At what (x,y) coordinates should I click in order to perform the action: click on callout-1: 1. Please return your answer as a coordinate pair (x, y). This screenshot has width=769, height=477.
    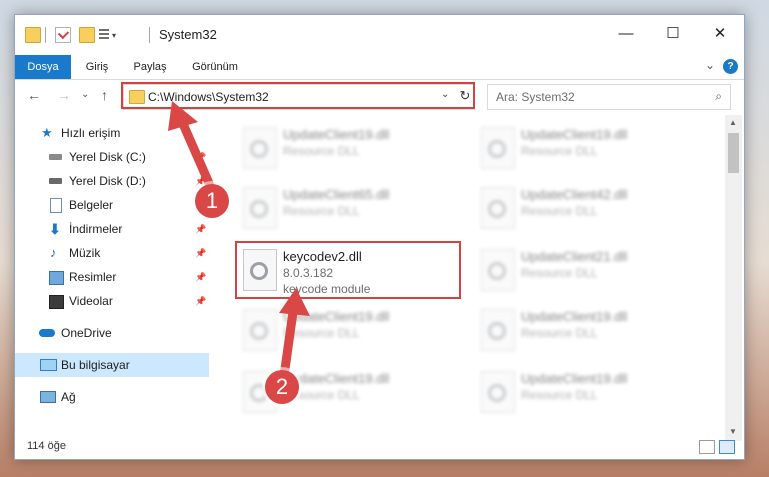
    Looking at the image, I should click on (212, 201).